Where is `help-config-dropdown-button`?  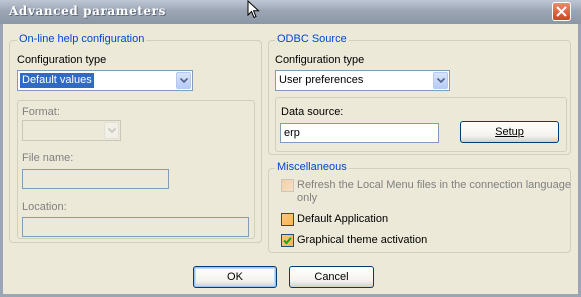 help-config-dropdown-button is located at coordinates (183, 80).